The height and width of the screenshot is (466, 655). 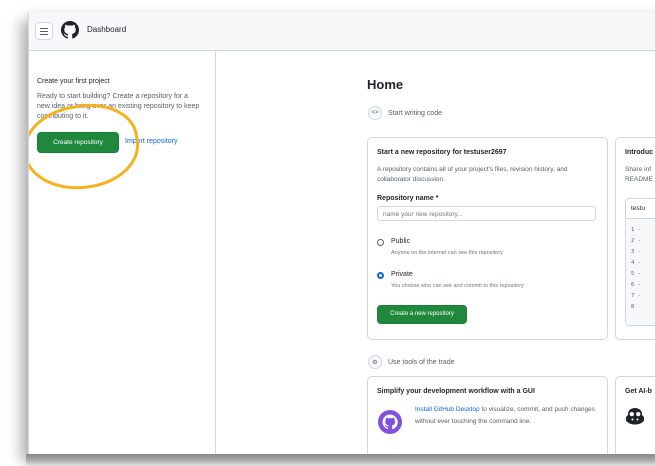 What do you see at coordinates (44, 31) in the screenshot?
I see `menu-icon` at bounding box center [44, 31].